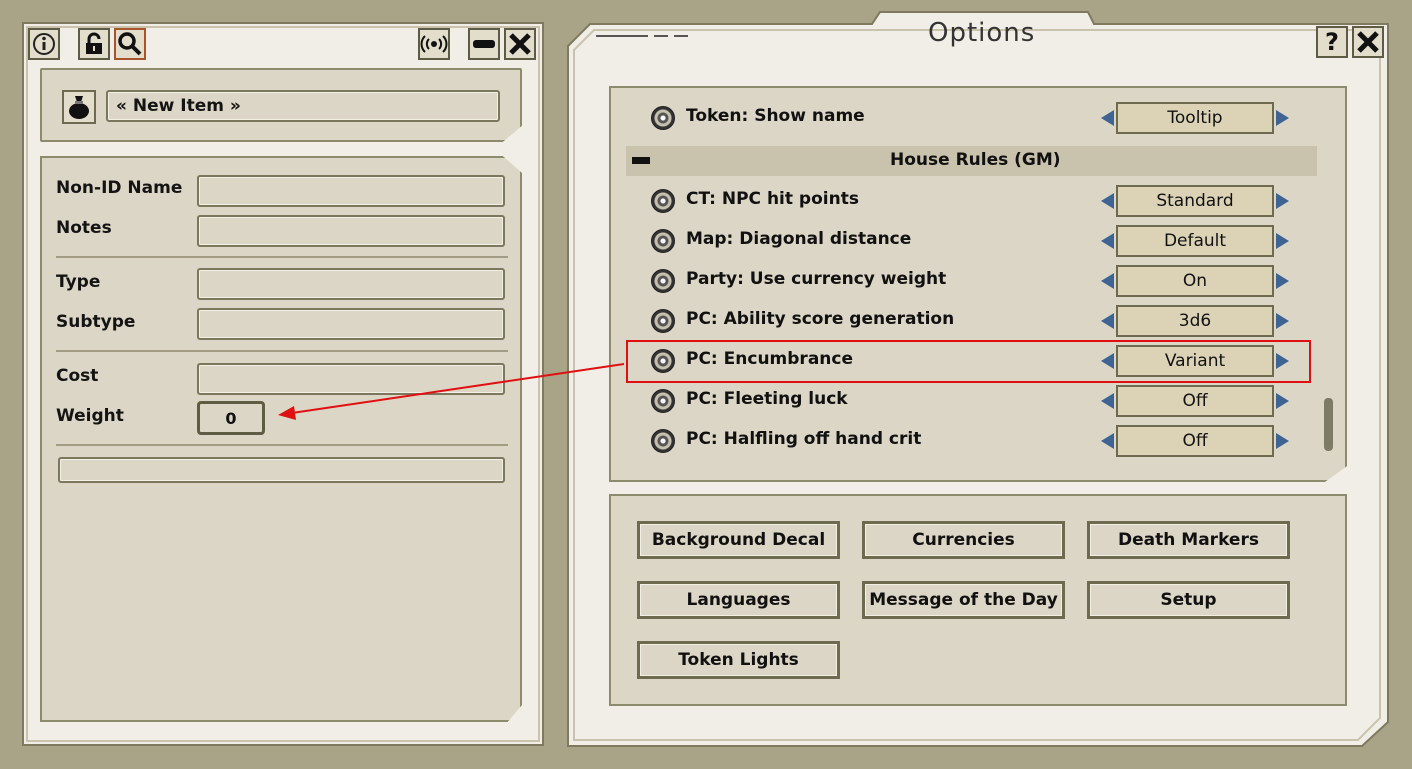 This screenshot has width=1412, height=769. I want to click on option-label: Map: Diagonal distance, so click(799, 239).